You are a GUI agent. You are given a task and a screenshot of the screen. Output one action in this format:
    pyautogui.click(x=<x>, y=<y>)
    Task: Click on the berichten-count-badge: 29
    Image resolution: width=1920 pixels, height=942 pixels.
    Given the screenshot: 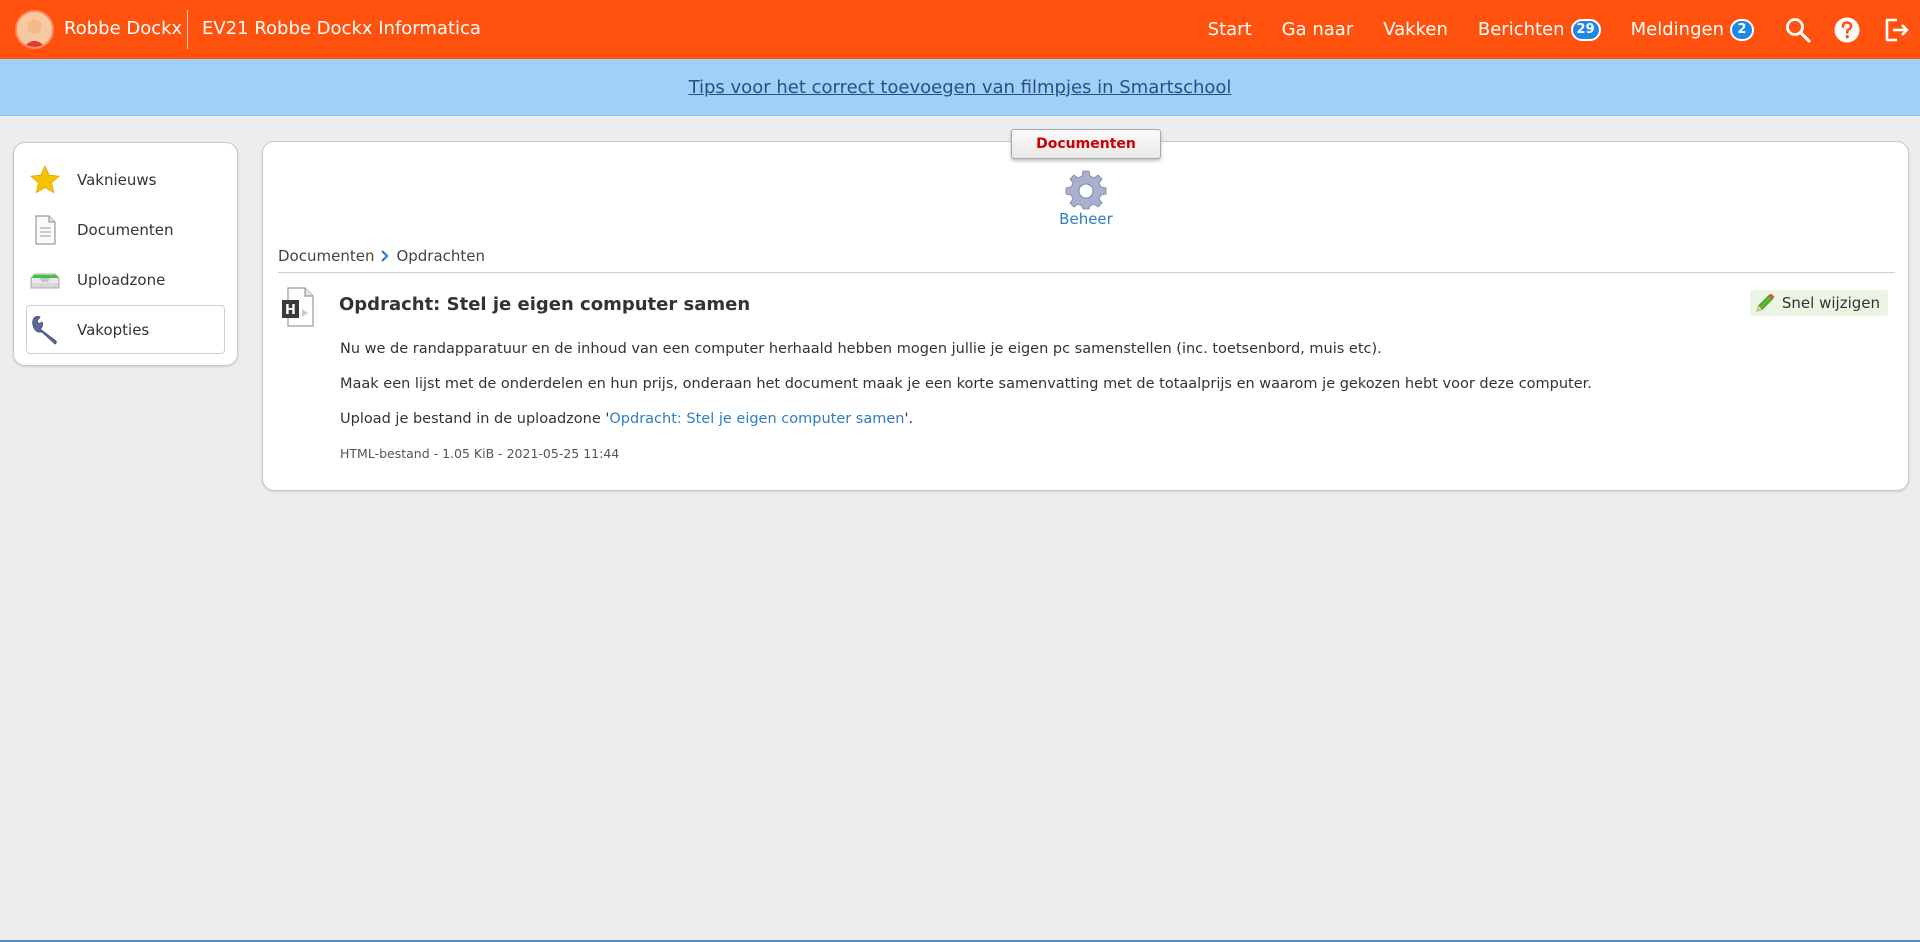 What is the action you would take?
    pyautogui.click(x=1585, y=29)
    